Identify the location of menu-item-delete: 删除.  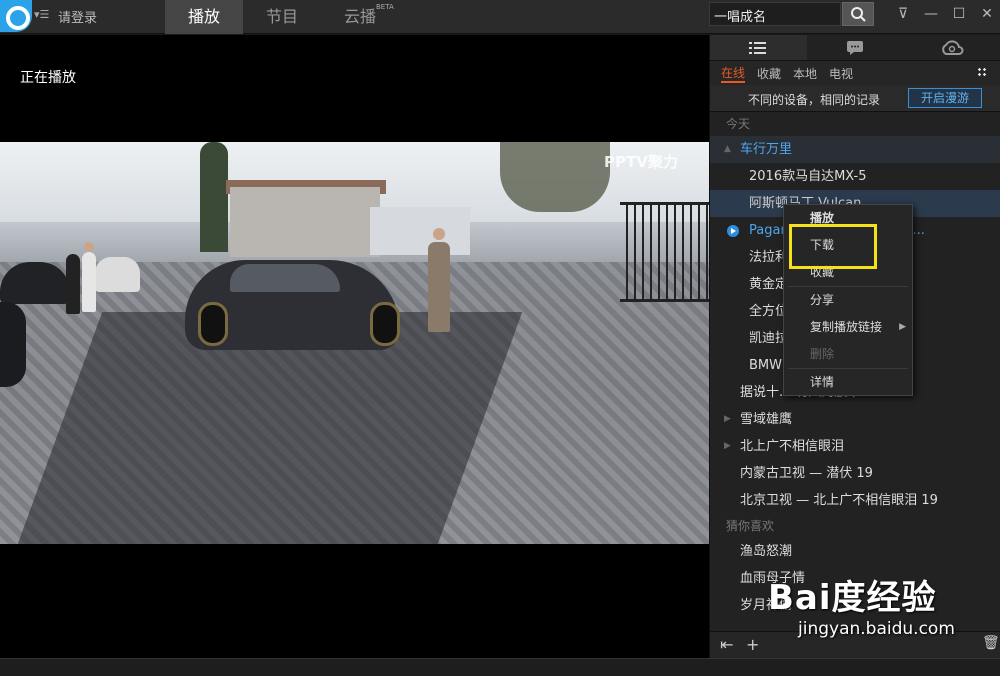
(822, 354).